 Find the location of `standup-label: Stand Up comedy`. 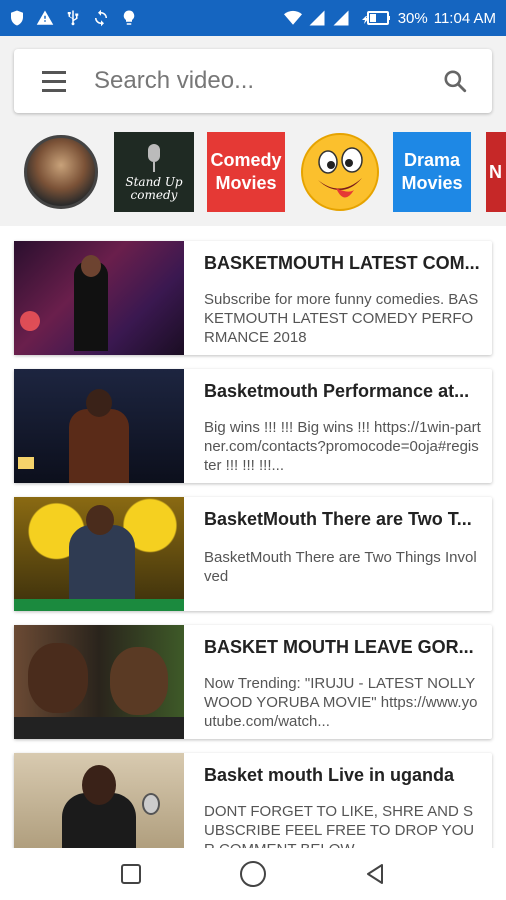

standup-label: Stand Up comedy is located at coordinates (154, 188).